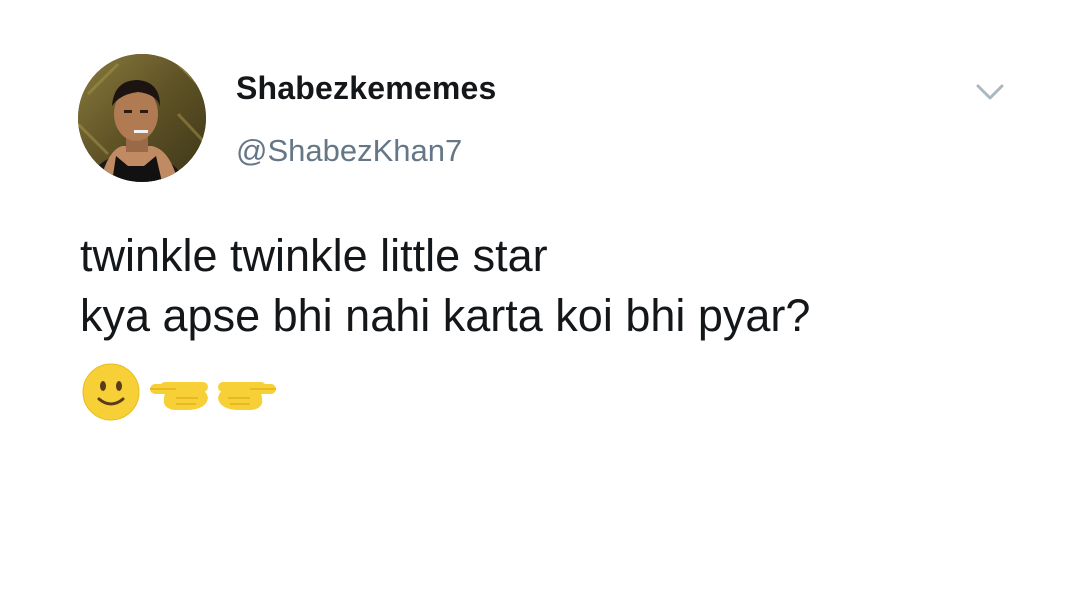 Image resolution: width=1080 pixels, height=608 pixels. I want to click on display-name: Shabezkememes, so click(366, 88).